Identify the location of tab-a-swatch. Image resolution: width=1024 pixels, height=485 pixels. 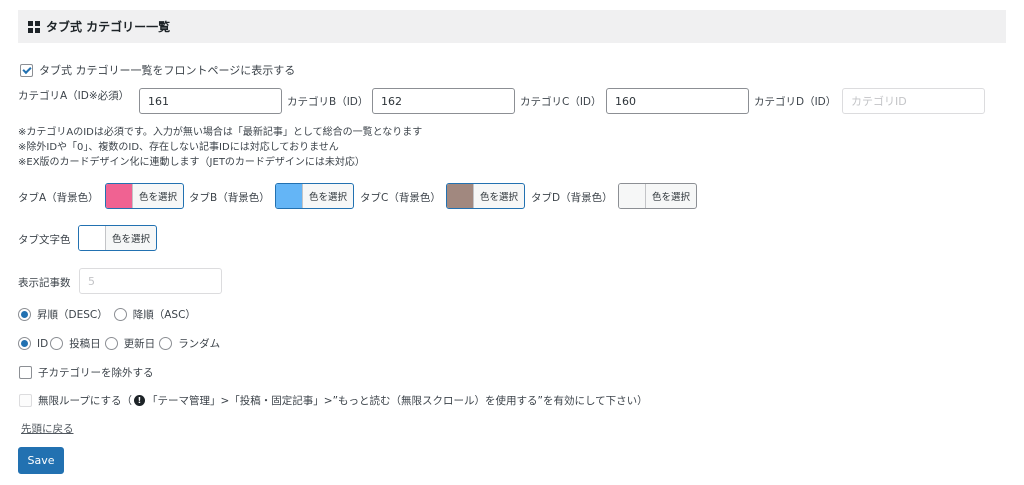
(119, 196).